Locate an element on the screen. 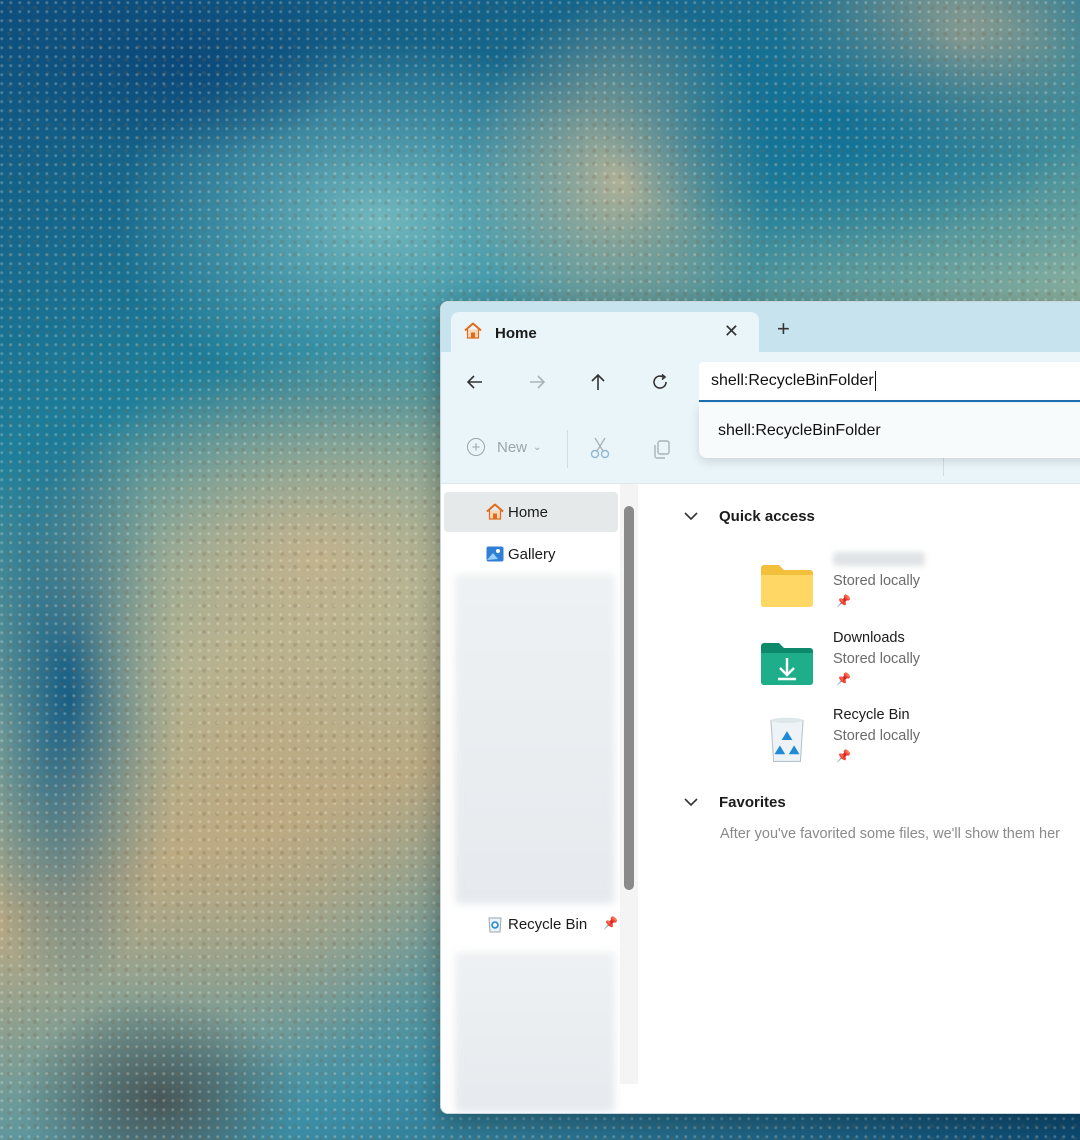 Image resolution: width=1080 pixels, height=1140 pixels. section-title: Favorites is located at coordinates (752, 802).